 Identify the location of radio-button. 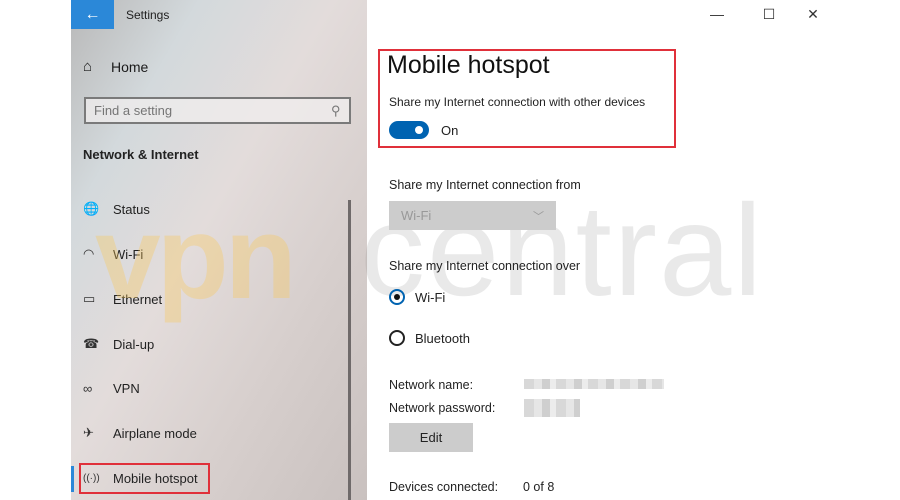
(397, 338).